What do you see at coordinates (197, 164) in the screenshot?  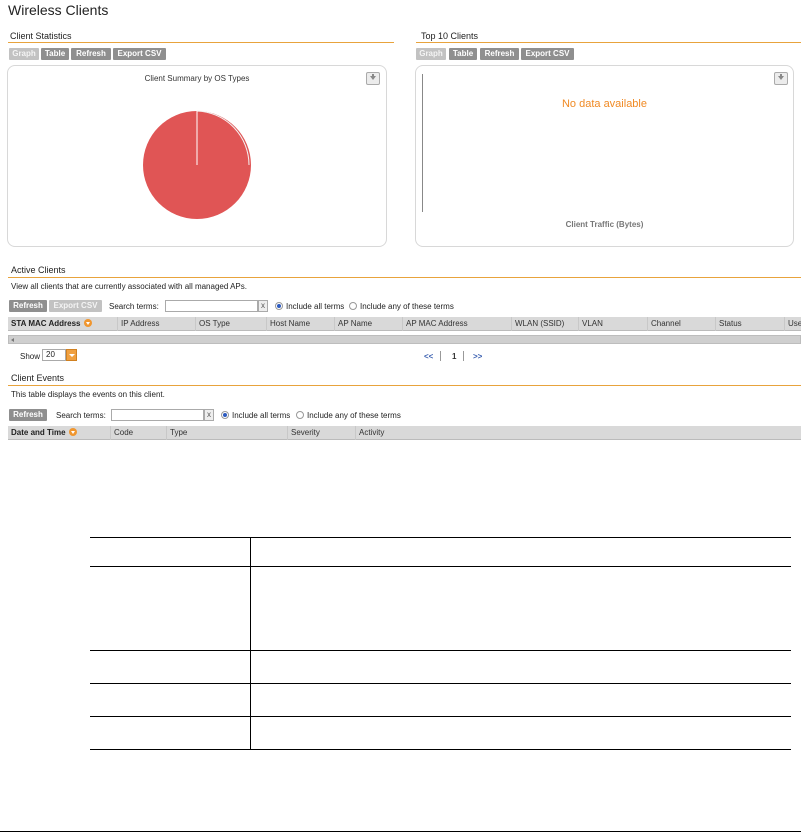 I see `os-types-pie-chart` at bounding box center [197, 164].